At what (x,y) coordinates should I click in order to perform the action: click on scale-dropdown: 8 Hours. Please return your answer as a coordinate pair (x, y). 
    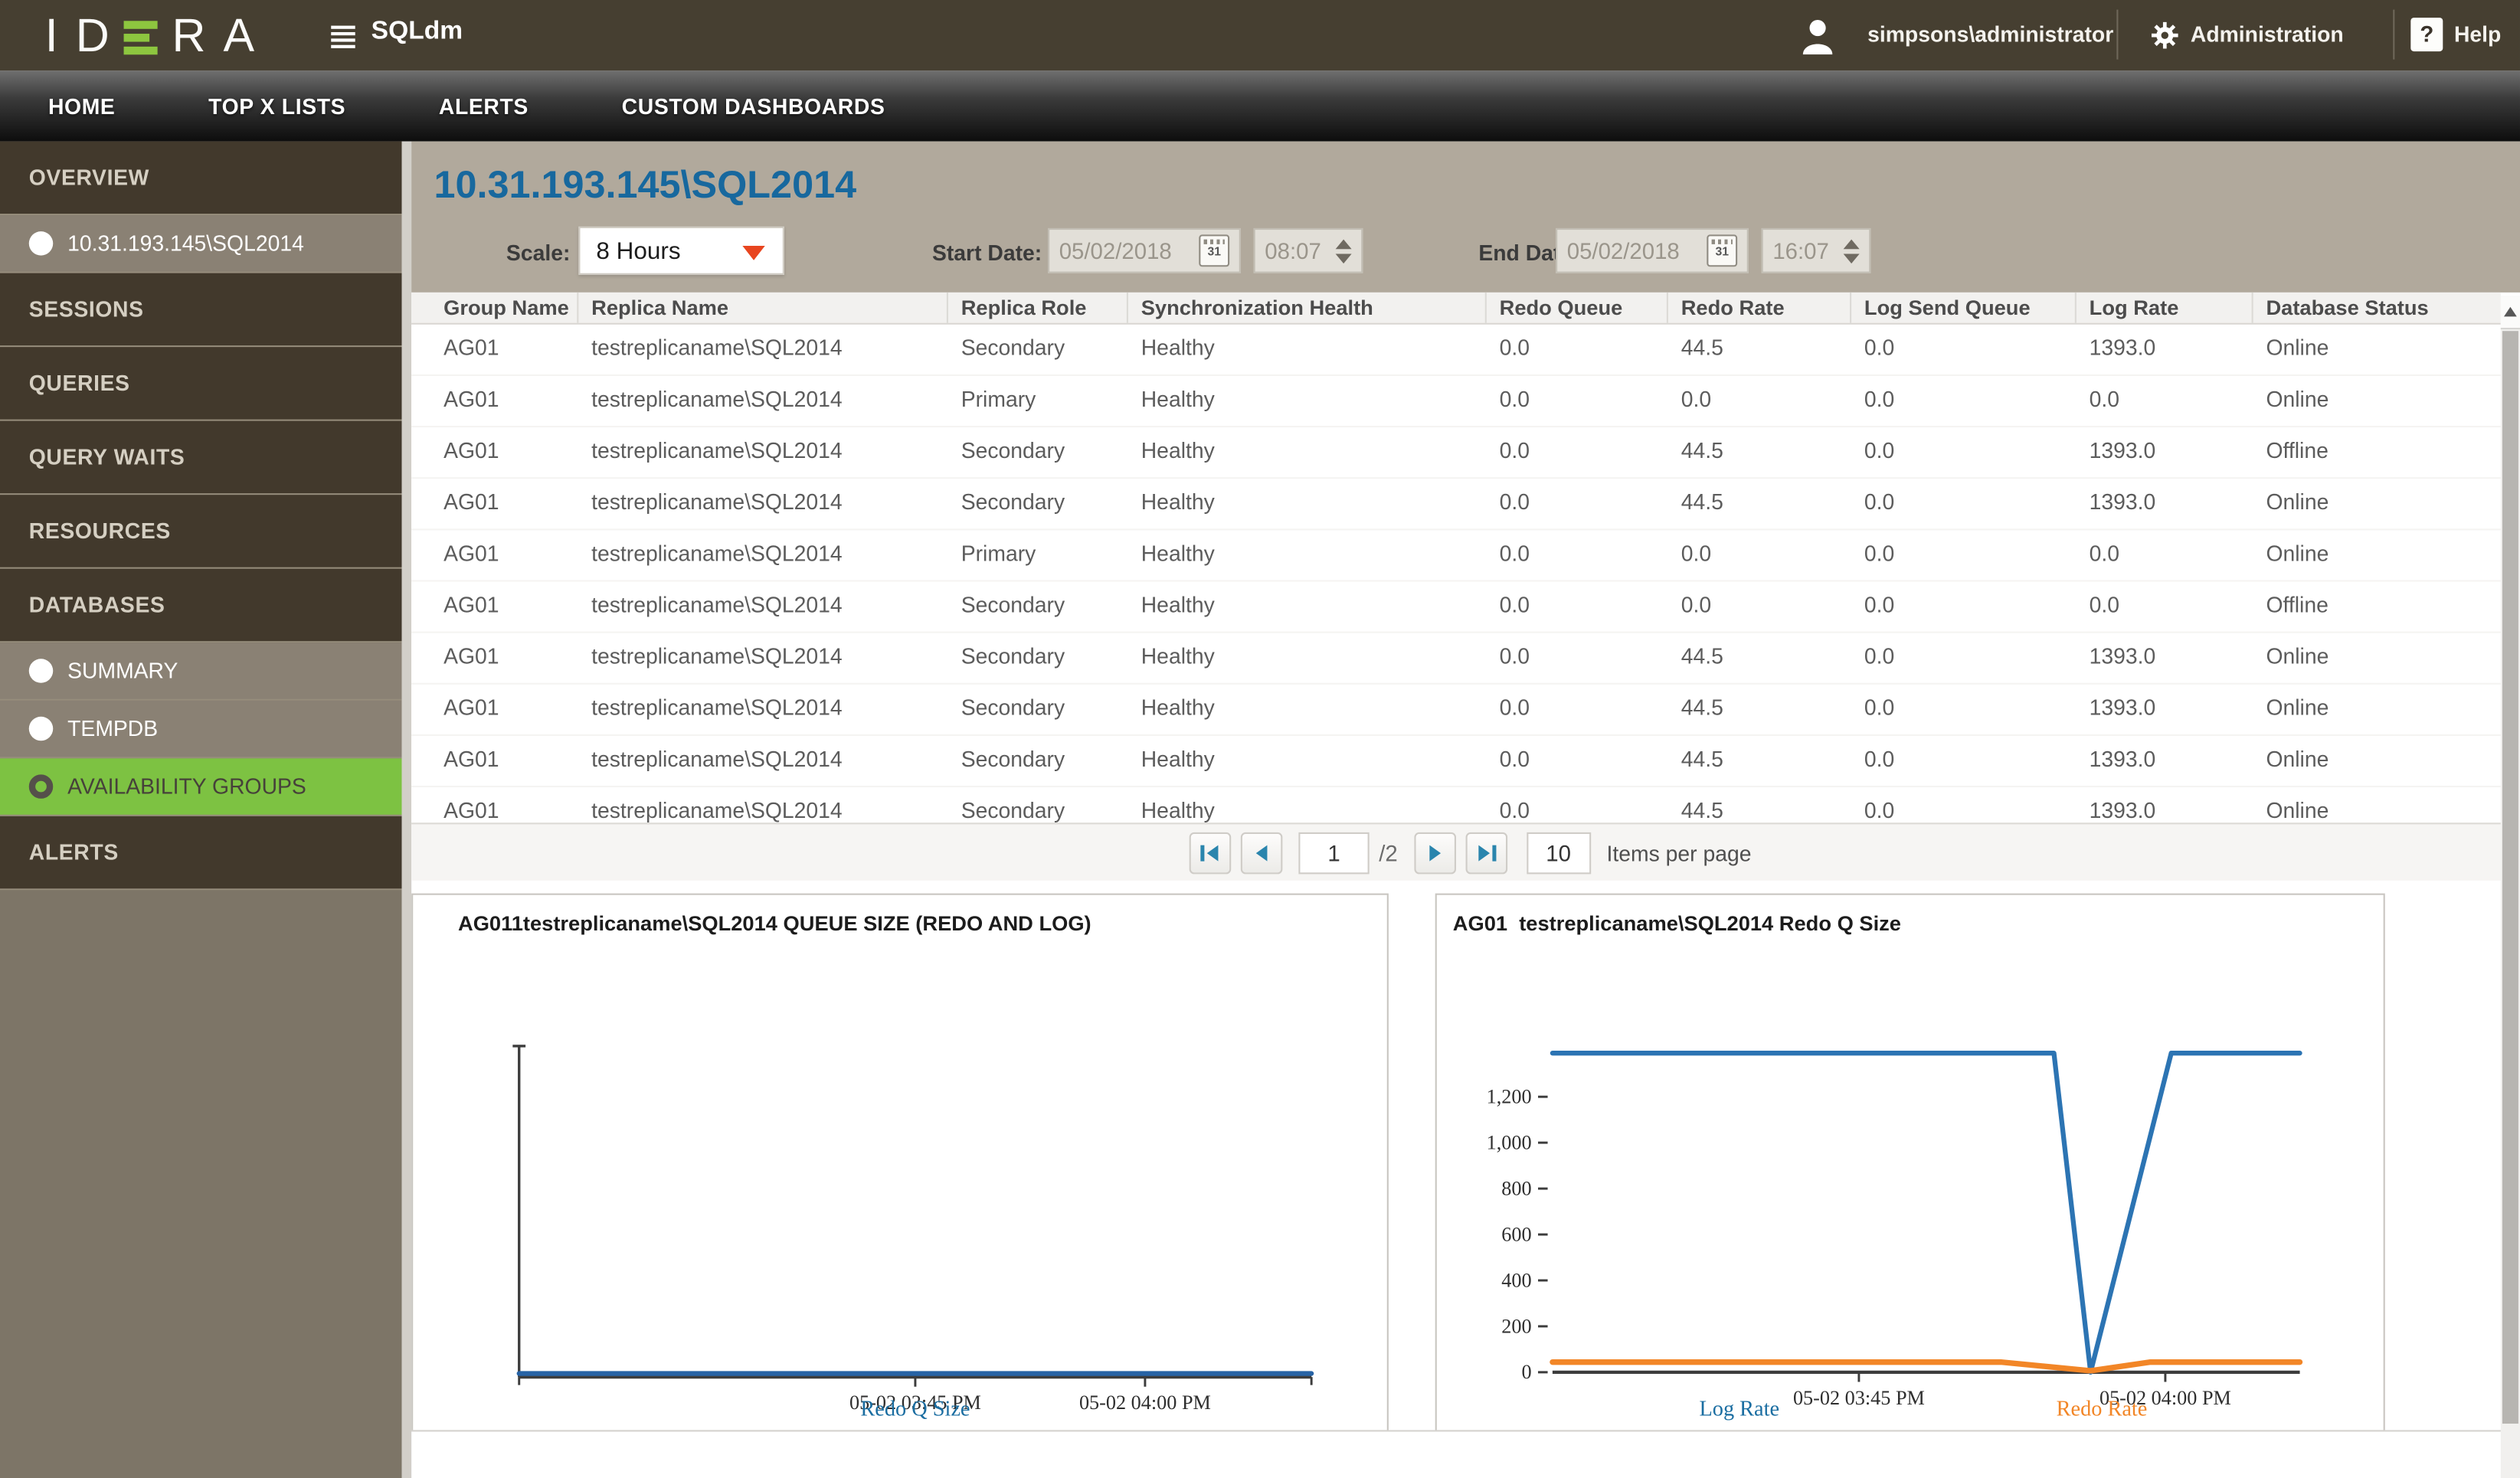
    Looking at the image, I should click on (681, 251).